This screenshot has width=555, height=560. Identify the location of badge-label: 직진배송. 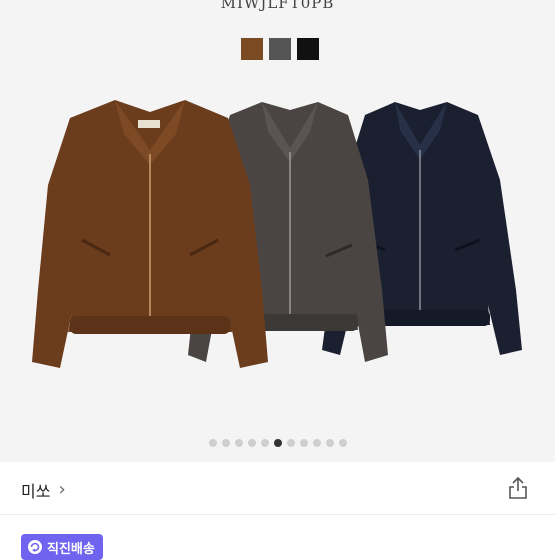
(71, 549).